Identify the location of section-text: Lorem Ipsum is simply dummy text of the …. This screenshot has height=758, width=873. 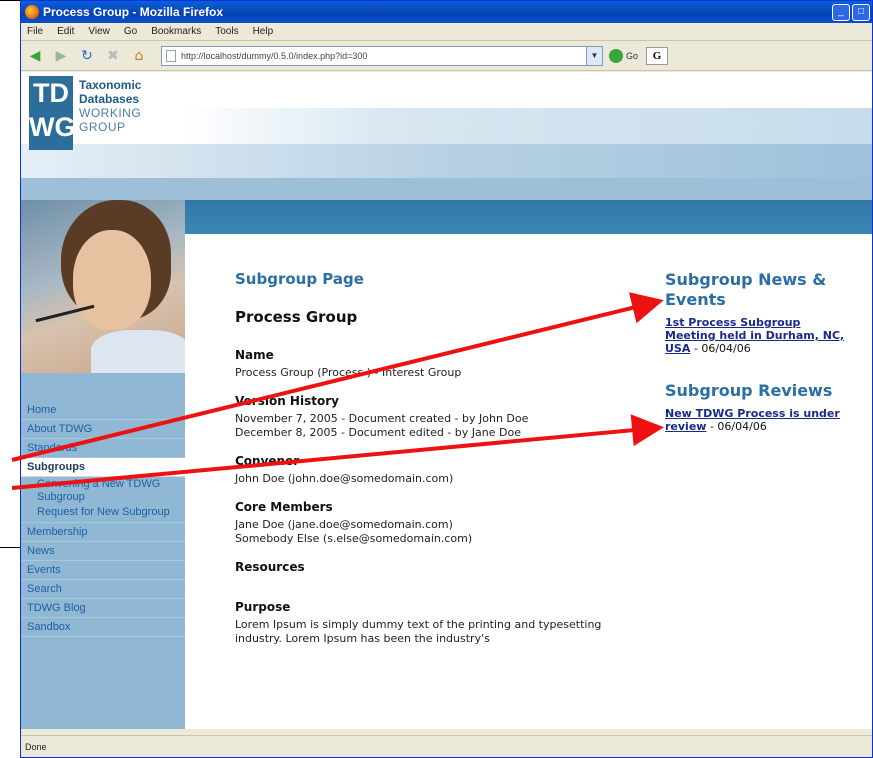
(418, 631).